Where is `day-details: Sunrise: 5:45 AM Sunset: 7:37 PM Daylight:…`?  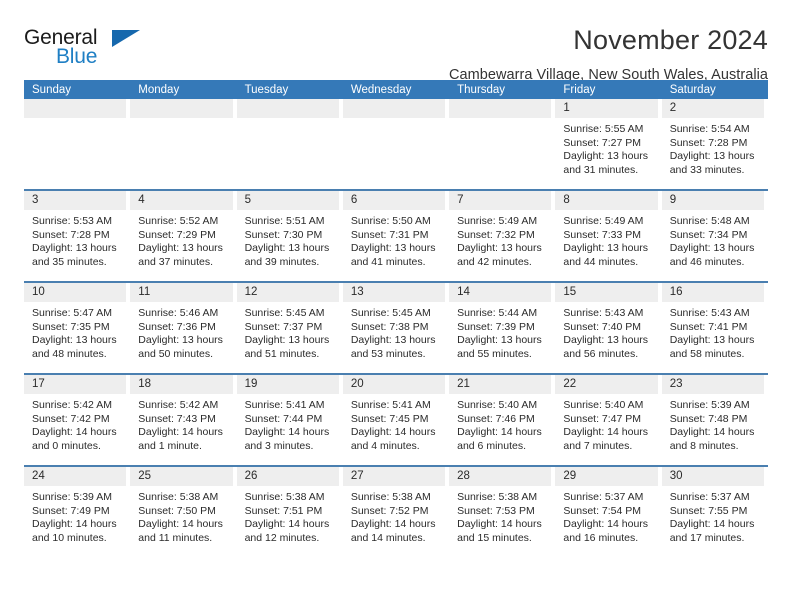 day-details: Sunrise: 5:45 AM Sunset: 7:37 PM Daylight:… is located at coordinates (288, 331).